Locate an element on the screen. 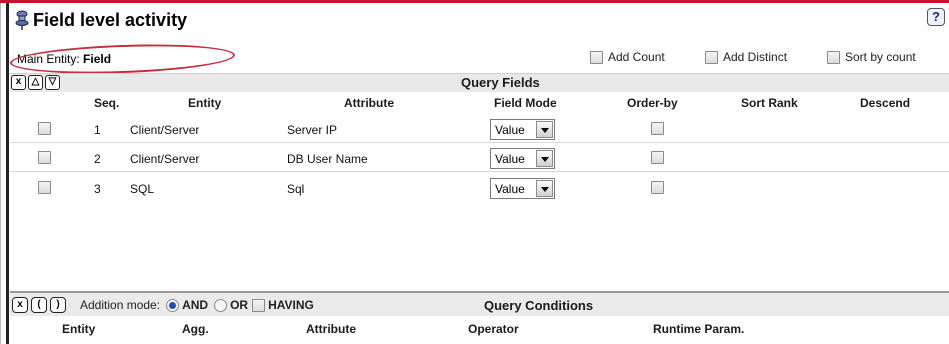 The width and height of the screenshot is (949, 344). sort-by-count-label: Sort by count is located at coordinates (880, 57).